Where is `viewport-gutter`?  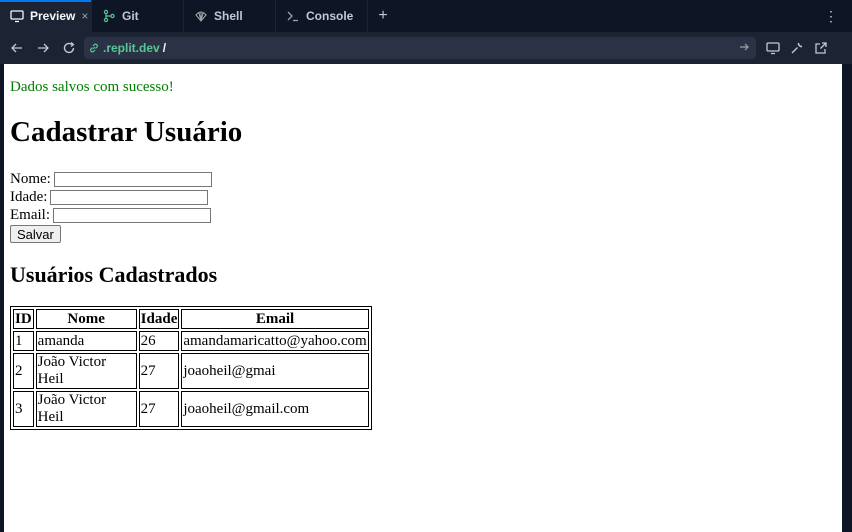
viewport-gutter is located at coordinates (847, 298).